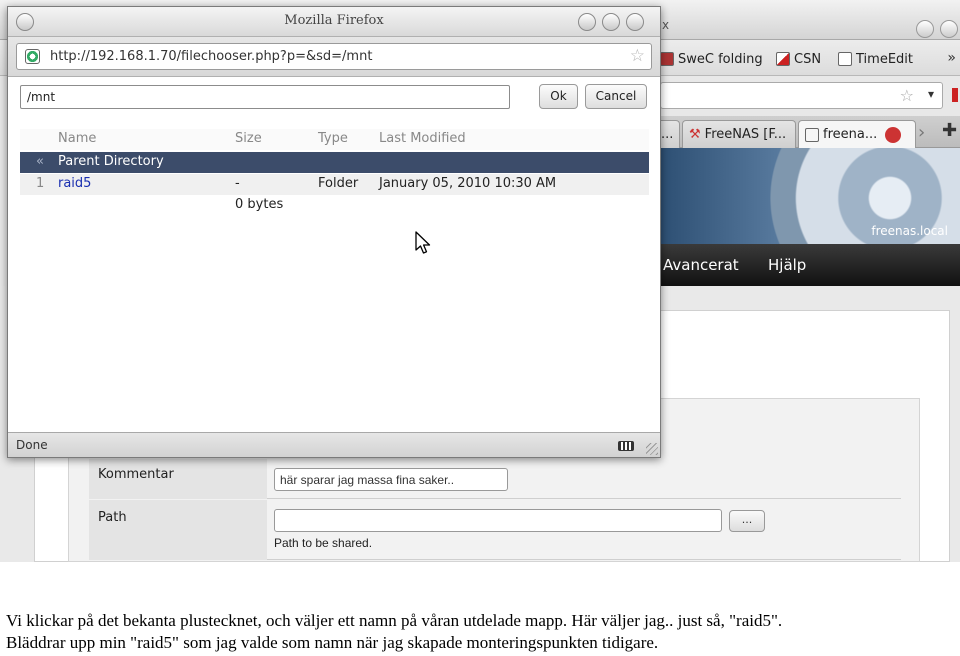  I want to click on total-size: 0 bytes, so click(259, 204).